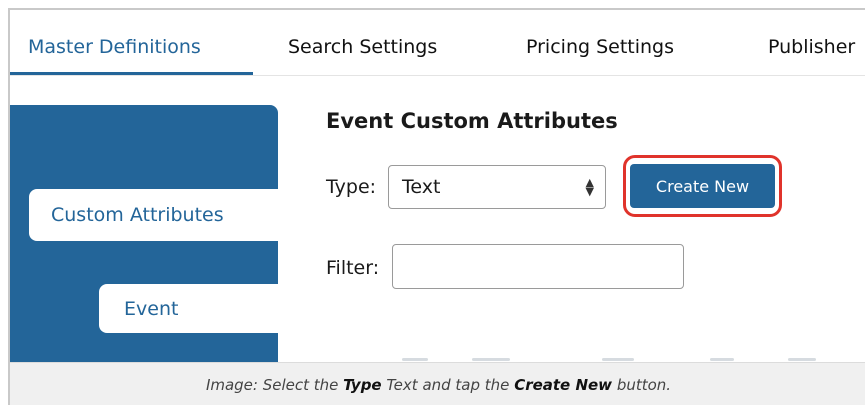 Image resolution: width=865 pixels, height=405 pixels. What do you see at coordinates (188, 308) in the screenshot?
I see `sidebar-item-event: Event` at bounding box center [188, 308].